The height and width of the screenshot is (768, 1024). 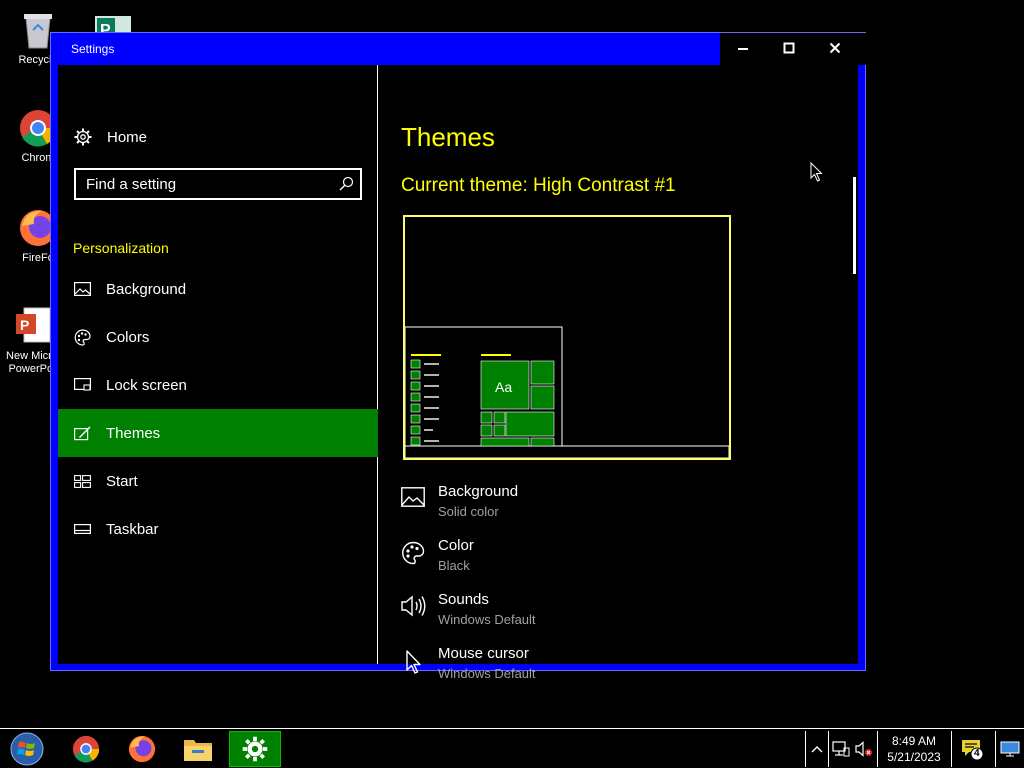 I want to click on option-background: Background Solid color, so click(x=551, y=505).